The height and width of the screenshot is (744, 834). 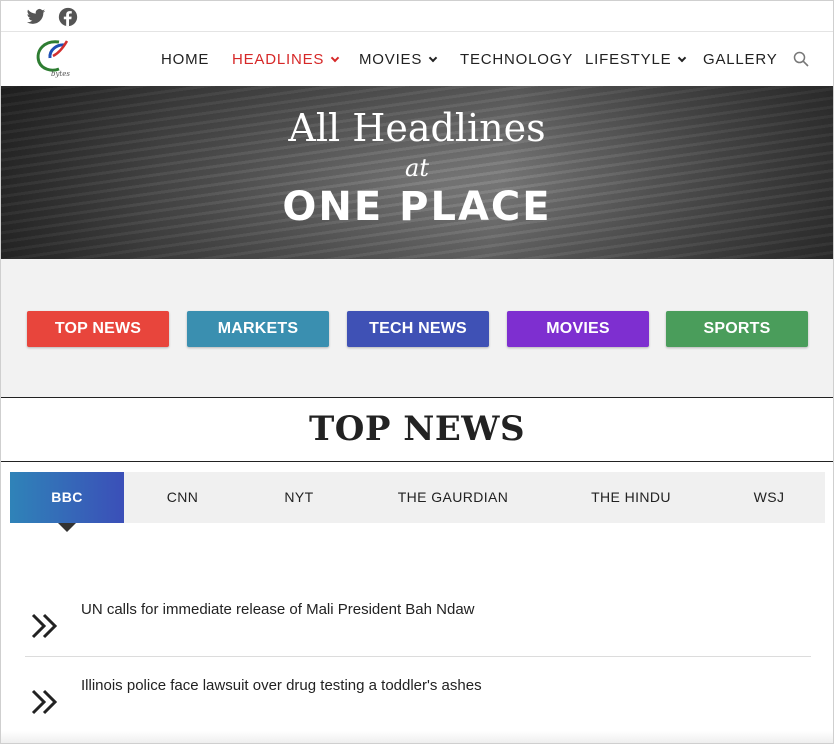 What do you see at coordinates (628, 59) in the screenshot?
I see `nav-lifestyle-label: LIFESTYLE` at bounding box center [628, 59].